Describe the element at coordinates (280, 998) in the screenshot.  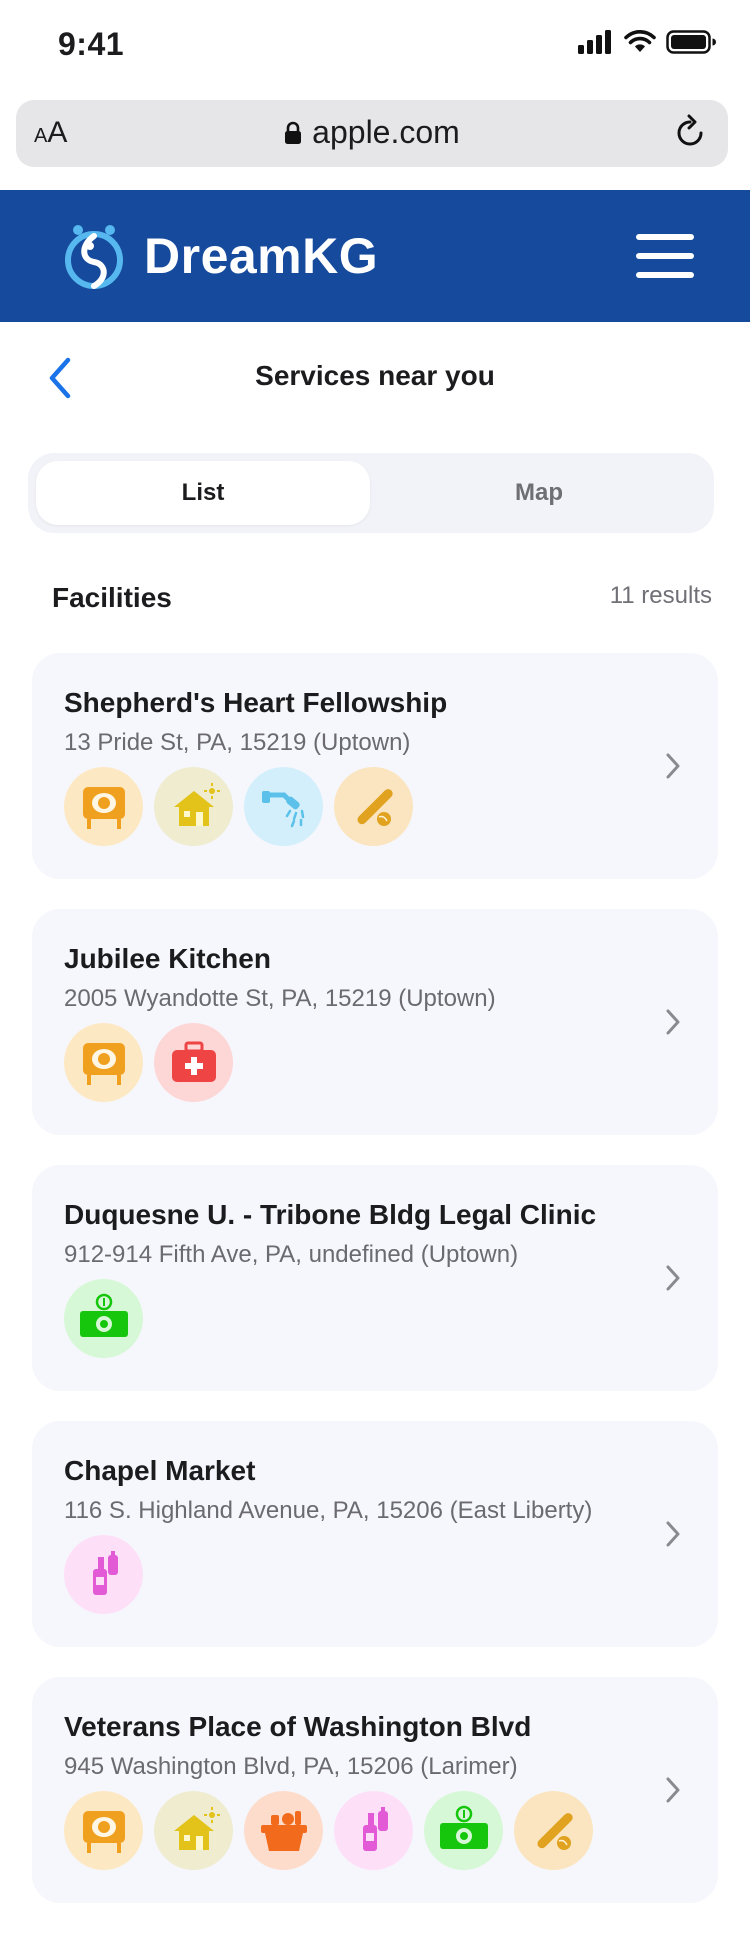
I see `facility-address: 2005 Wyandotte St, PA, 15219 (Uptown)` at that location.